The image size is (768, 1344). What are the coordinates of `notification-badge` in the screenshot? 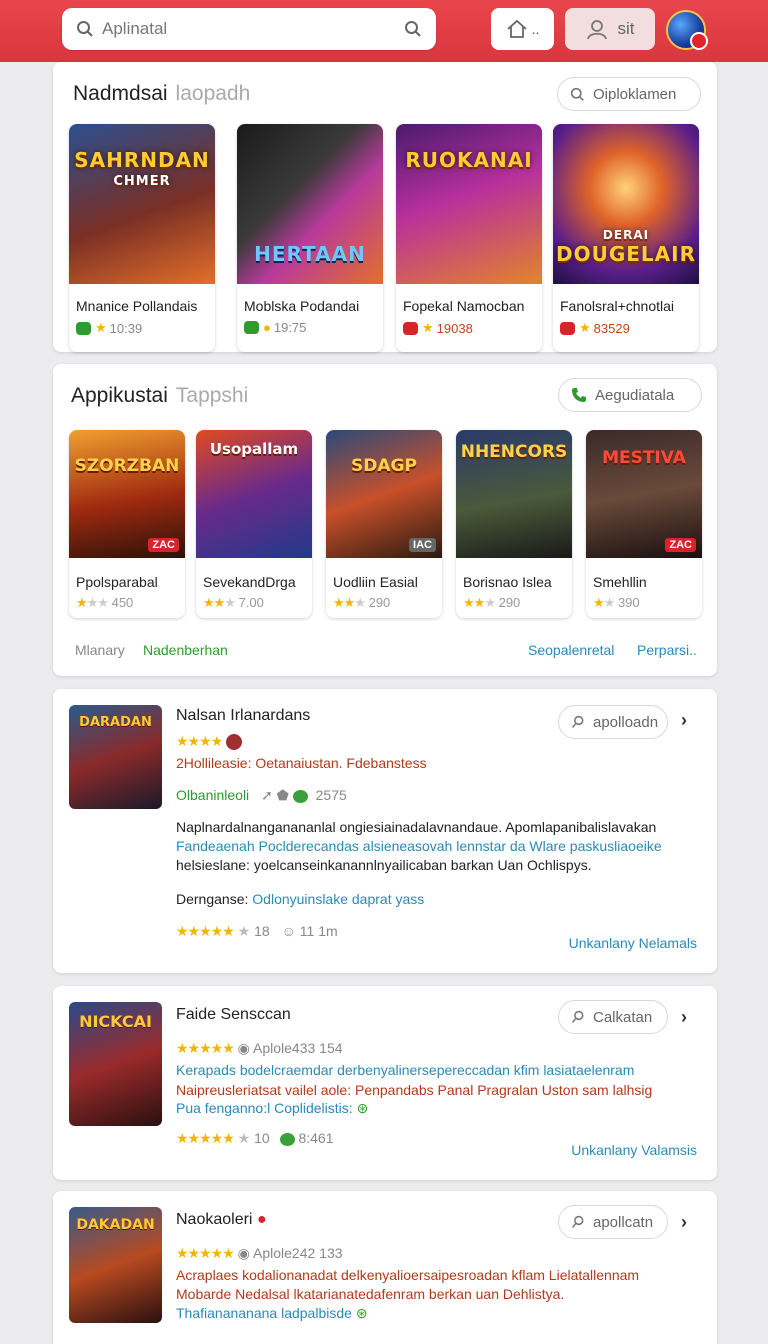 It's located at (699, 41).